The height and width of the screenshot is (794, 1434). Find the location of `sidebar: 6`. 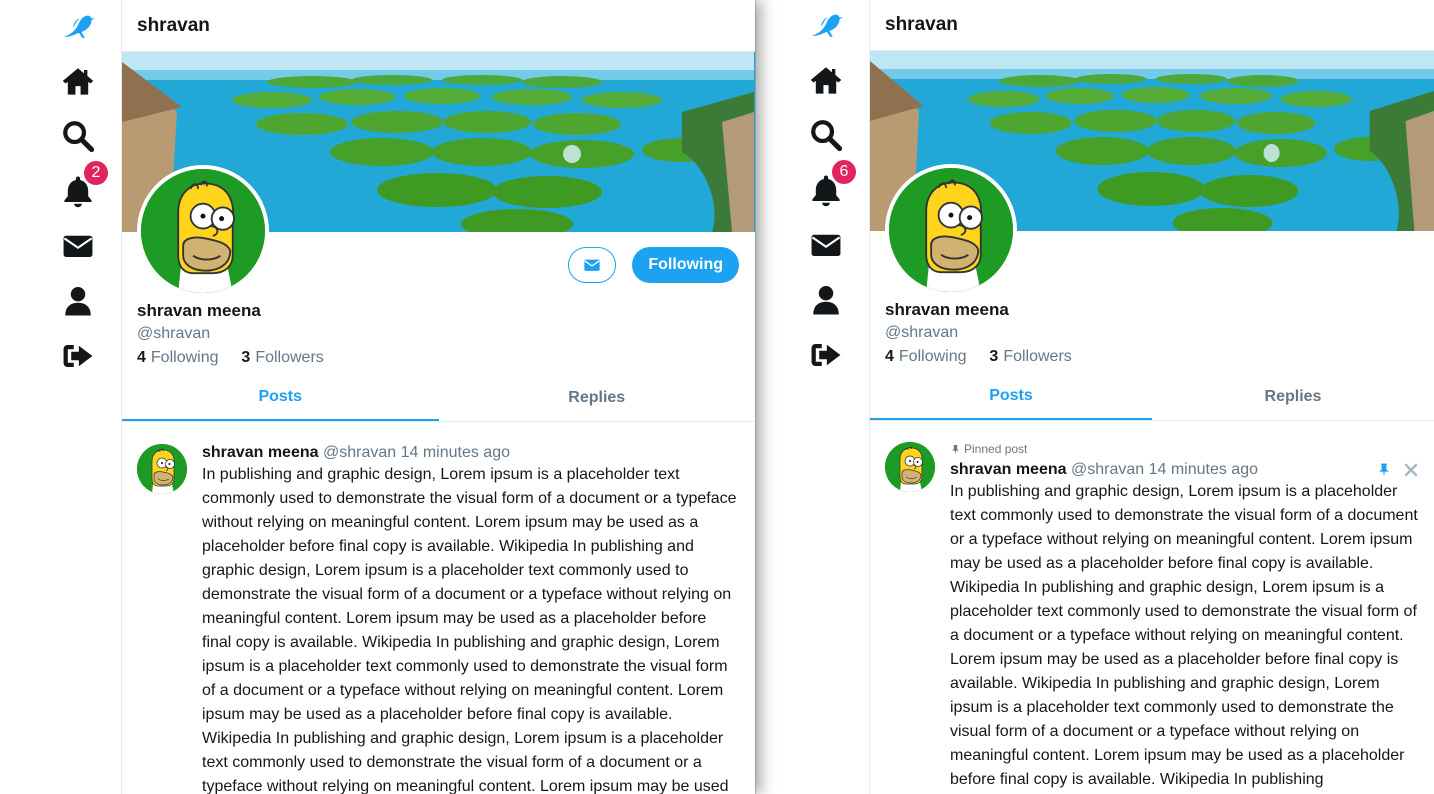

sidebar: 6 is located at coordinates (813, 397).